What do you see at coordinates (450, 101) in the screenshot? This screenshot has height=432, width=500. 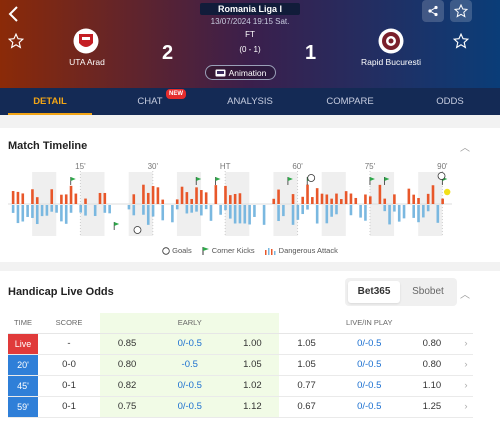 I see `tab-odds: ODDS` at bounding box center [450, 101].